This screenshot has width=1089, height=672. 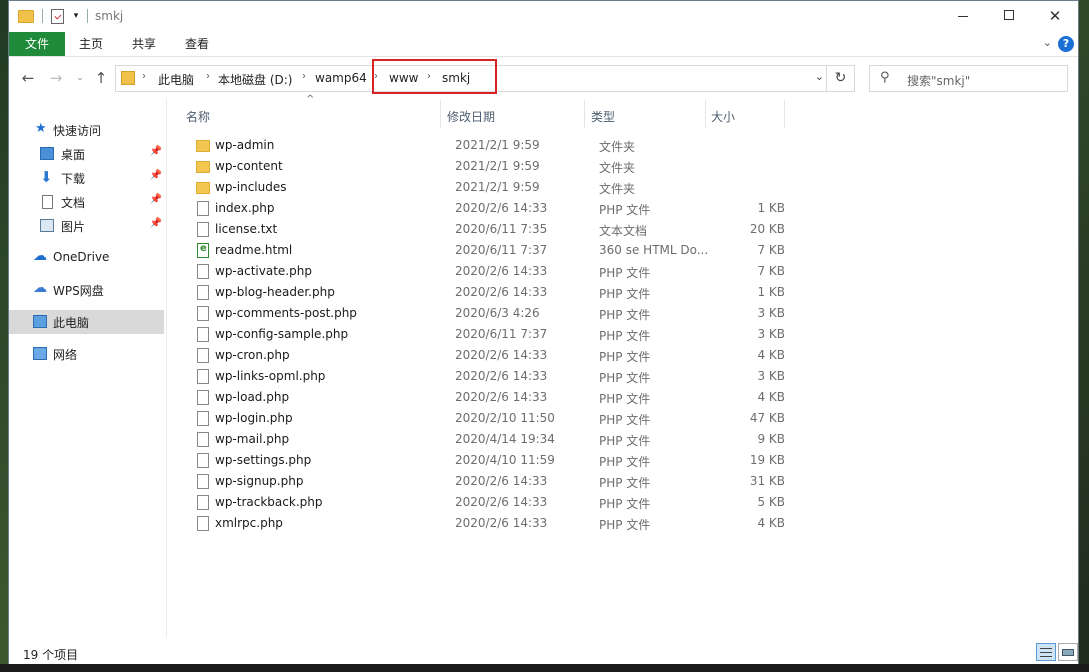 What do you see at coordinates (86, 202) in the screenshot?
I see `sidebar-item-documents: 文档 📌` at bounding box center [86, 202].